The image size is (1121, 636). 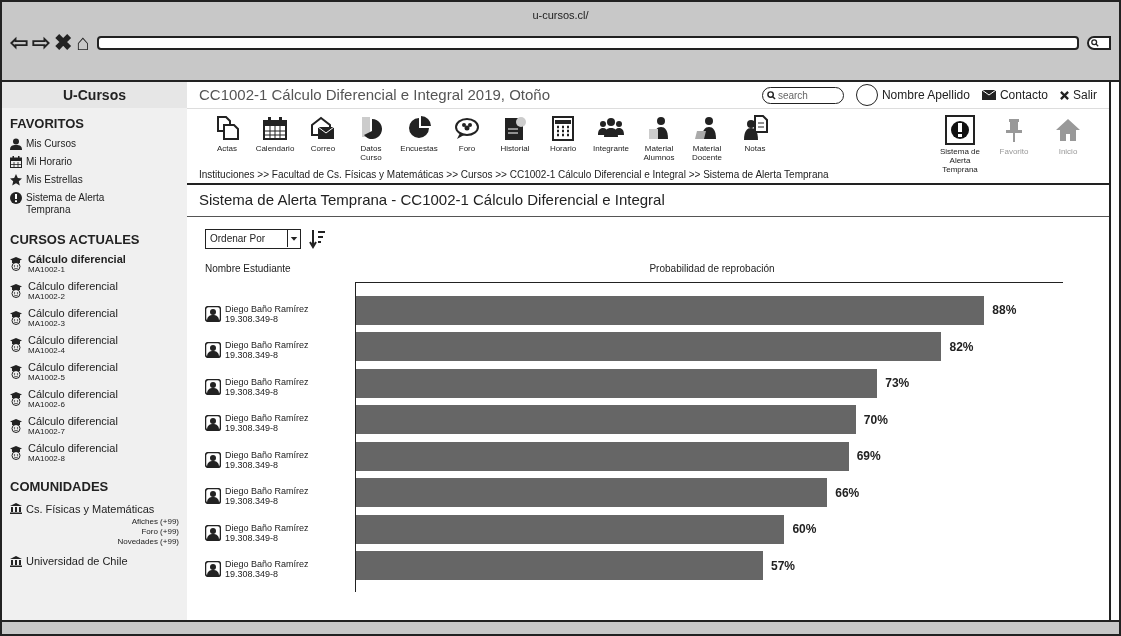 I want to click on toolbar-button: Integrante, so click(x=611, y=134).